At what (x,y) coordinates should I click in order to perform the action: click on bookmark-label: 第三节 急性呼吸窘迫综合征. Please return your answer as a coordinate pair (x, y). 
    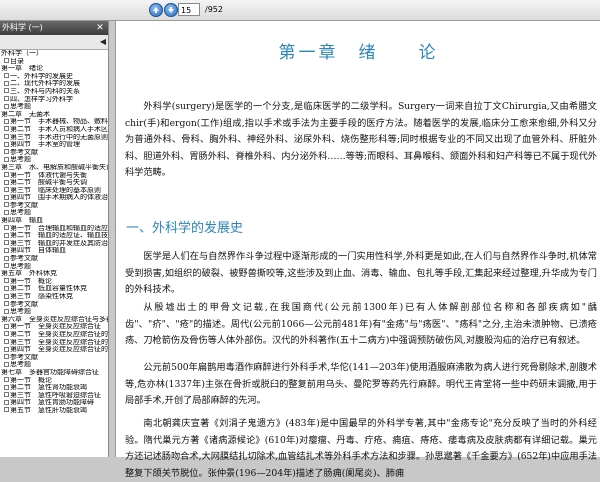
    Looking at the image, I should click on (55, 395).